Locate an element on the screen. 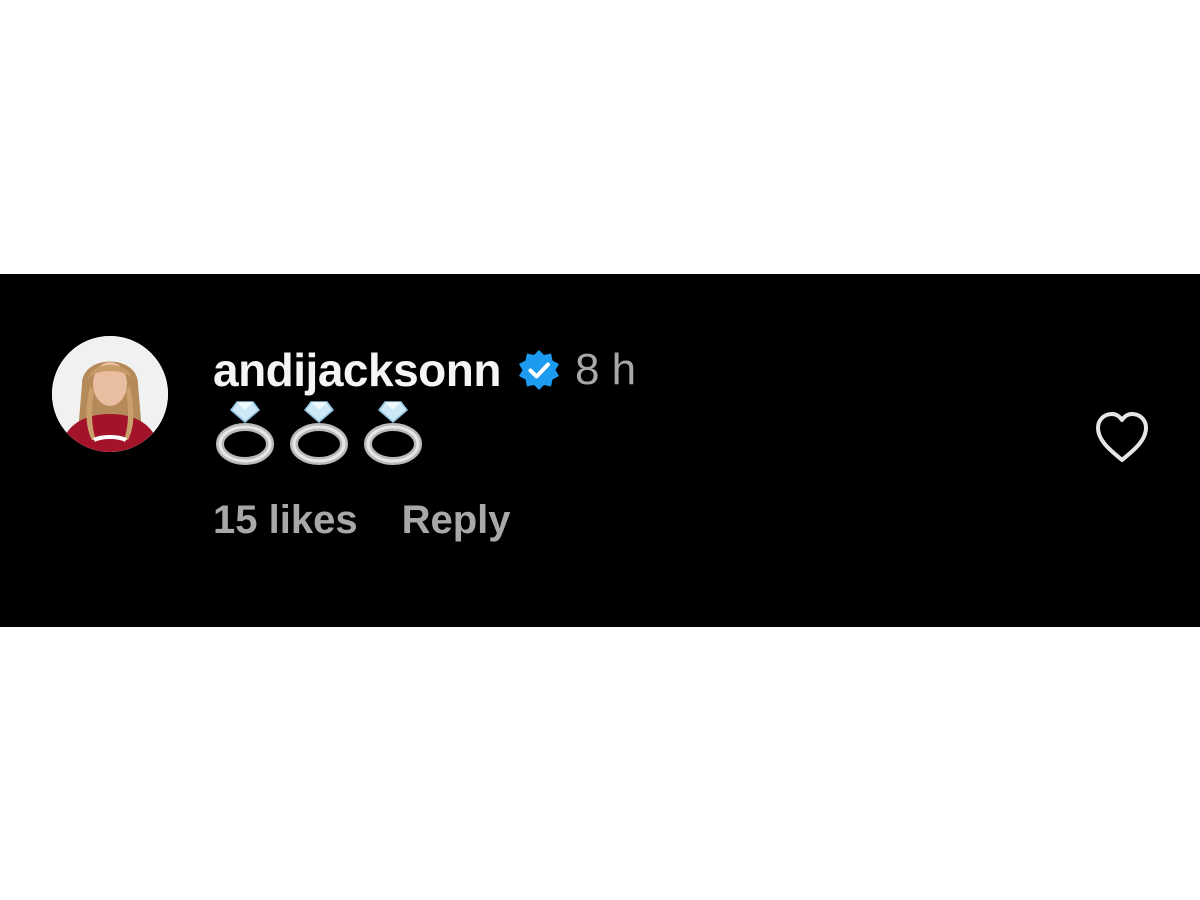  verified-badge-icon is located at coordinates (538, 370).